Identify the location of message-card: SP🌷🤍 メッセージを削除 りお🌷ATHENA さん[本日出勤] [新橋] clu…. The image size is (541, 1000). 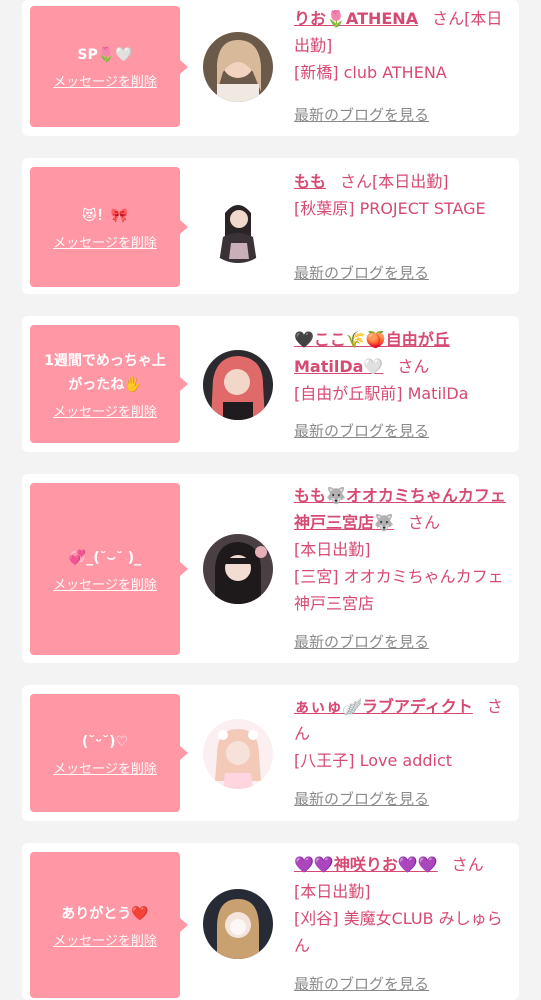
(270, 68).